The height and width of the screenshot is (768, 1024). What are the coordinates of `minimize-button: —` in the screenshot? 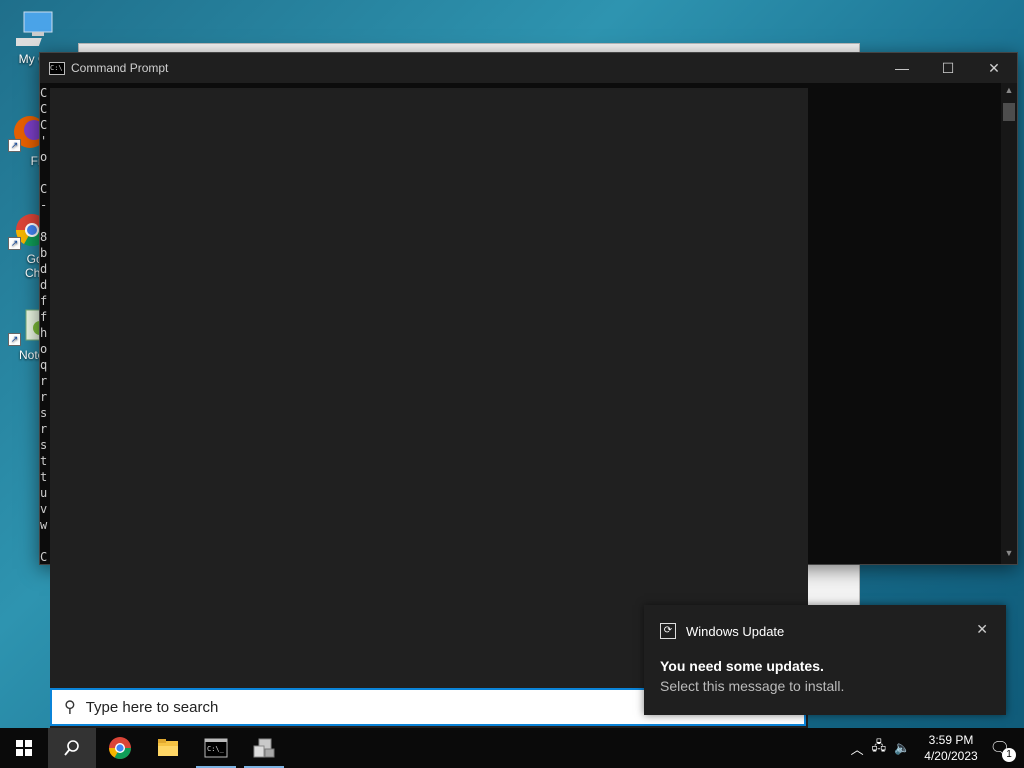 It's located at (902, 68).